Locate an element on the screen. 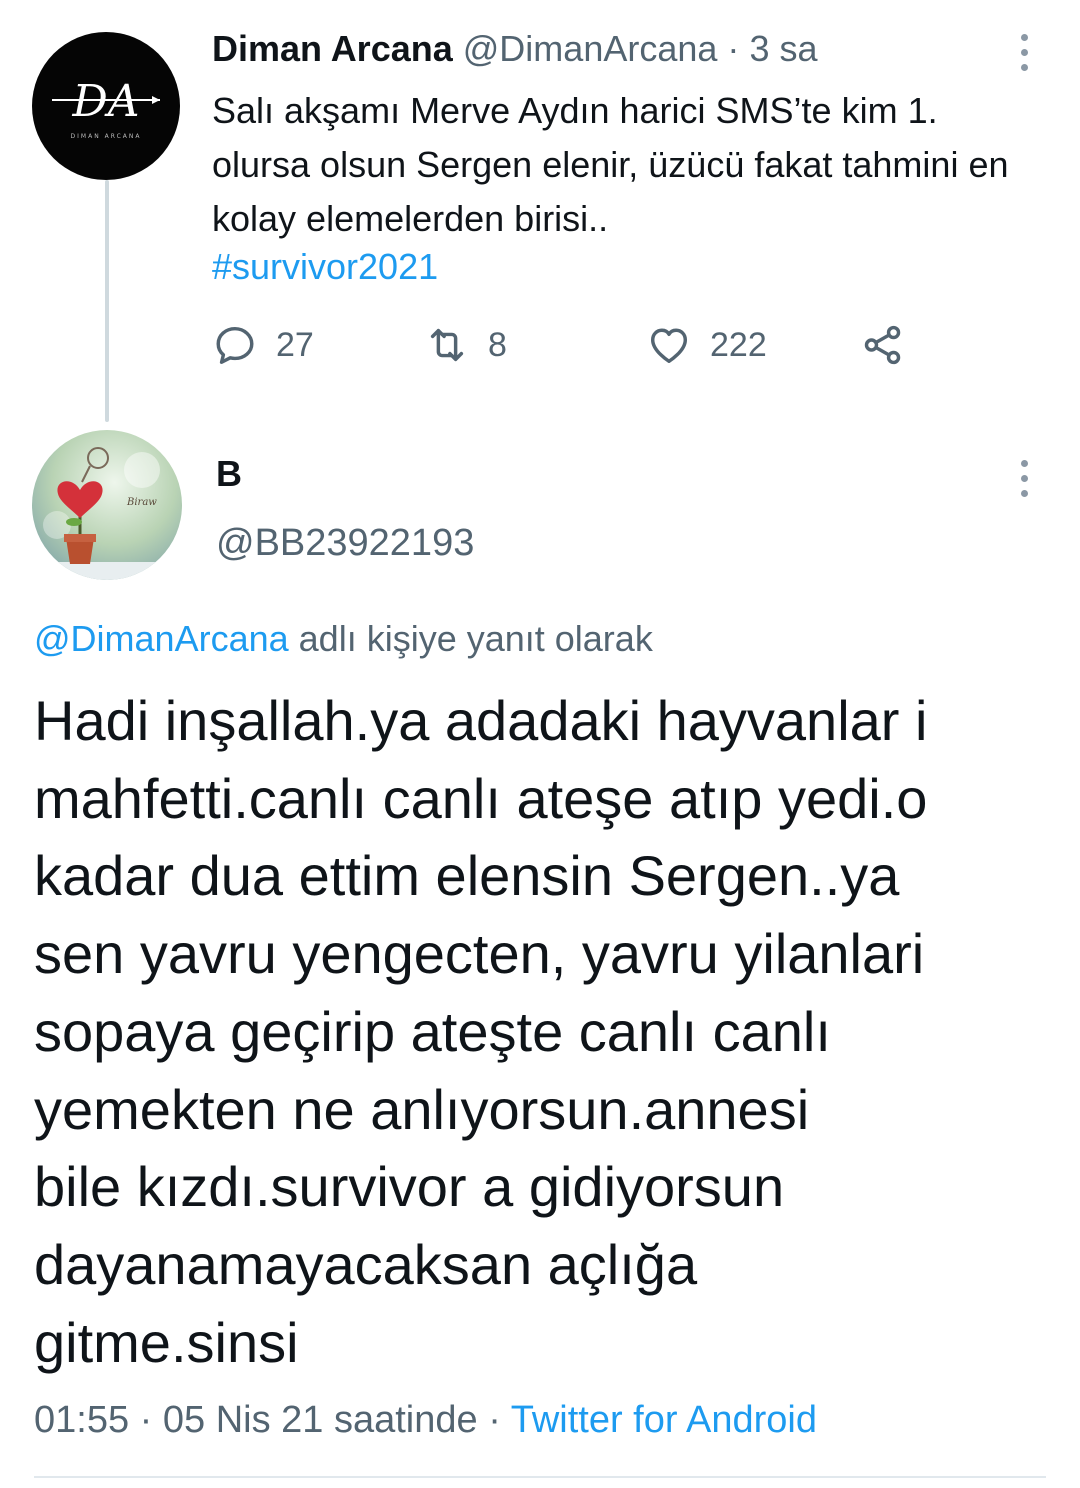  da-logo-icon: DA DIMAN ARCANA is located at coordinates (106, 108).